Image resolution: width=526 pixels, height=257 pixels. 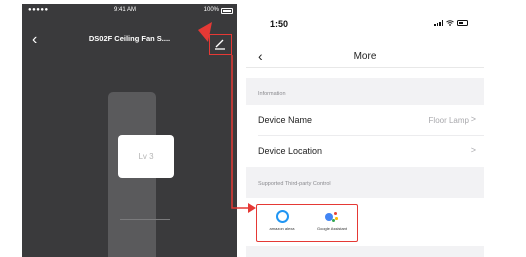 I want to click on page-title: More, so click(x=365, y=56).